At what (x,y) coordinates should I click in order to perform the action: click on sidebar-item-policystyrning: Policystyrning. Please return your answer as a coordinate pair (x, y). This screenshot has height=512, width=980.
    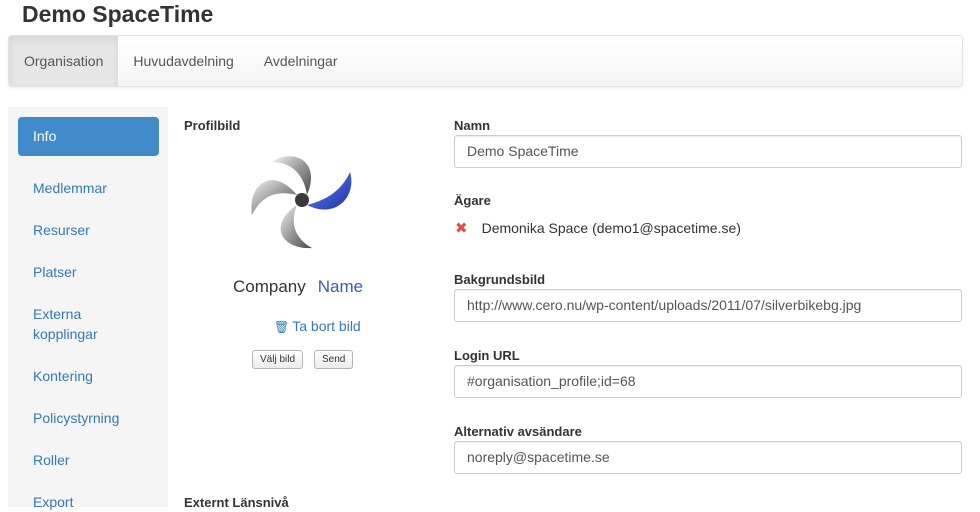
    Looking at the image, I should click on (88, 418).